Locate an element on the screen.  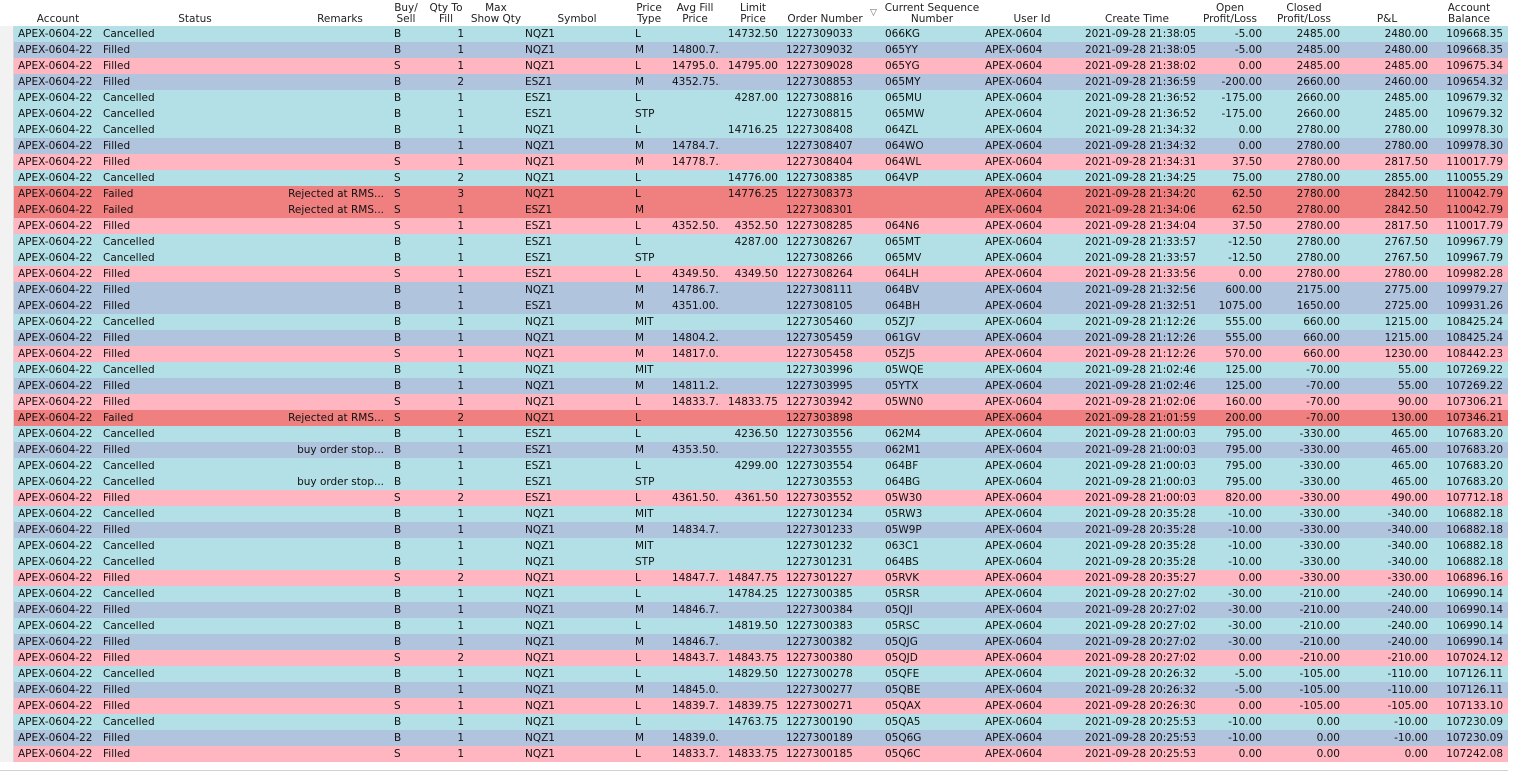
header-current-sequence-number: Current Sequence Number is located at coordinates (932, 13).